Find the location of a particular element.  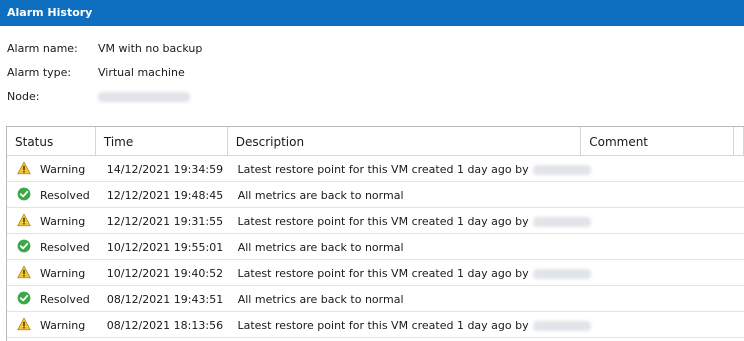

alarm-name-row: Alarm name: VM with no backup is located at coordinates (104, 54).